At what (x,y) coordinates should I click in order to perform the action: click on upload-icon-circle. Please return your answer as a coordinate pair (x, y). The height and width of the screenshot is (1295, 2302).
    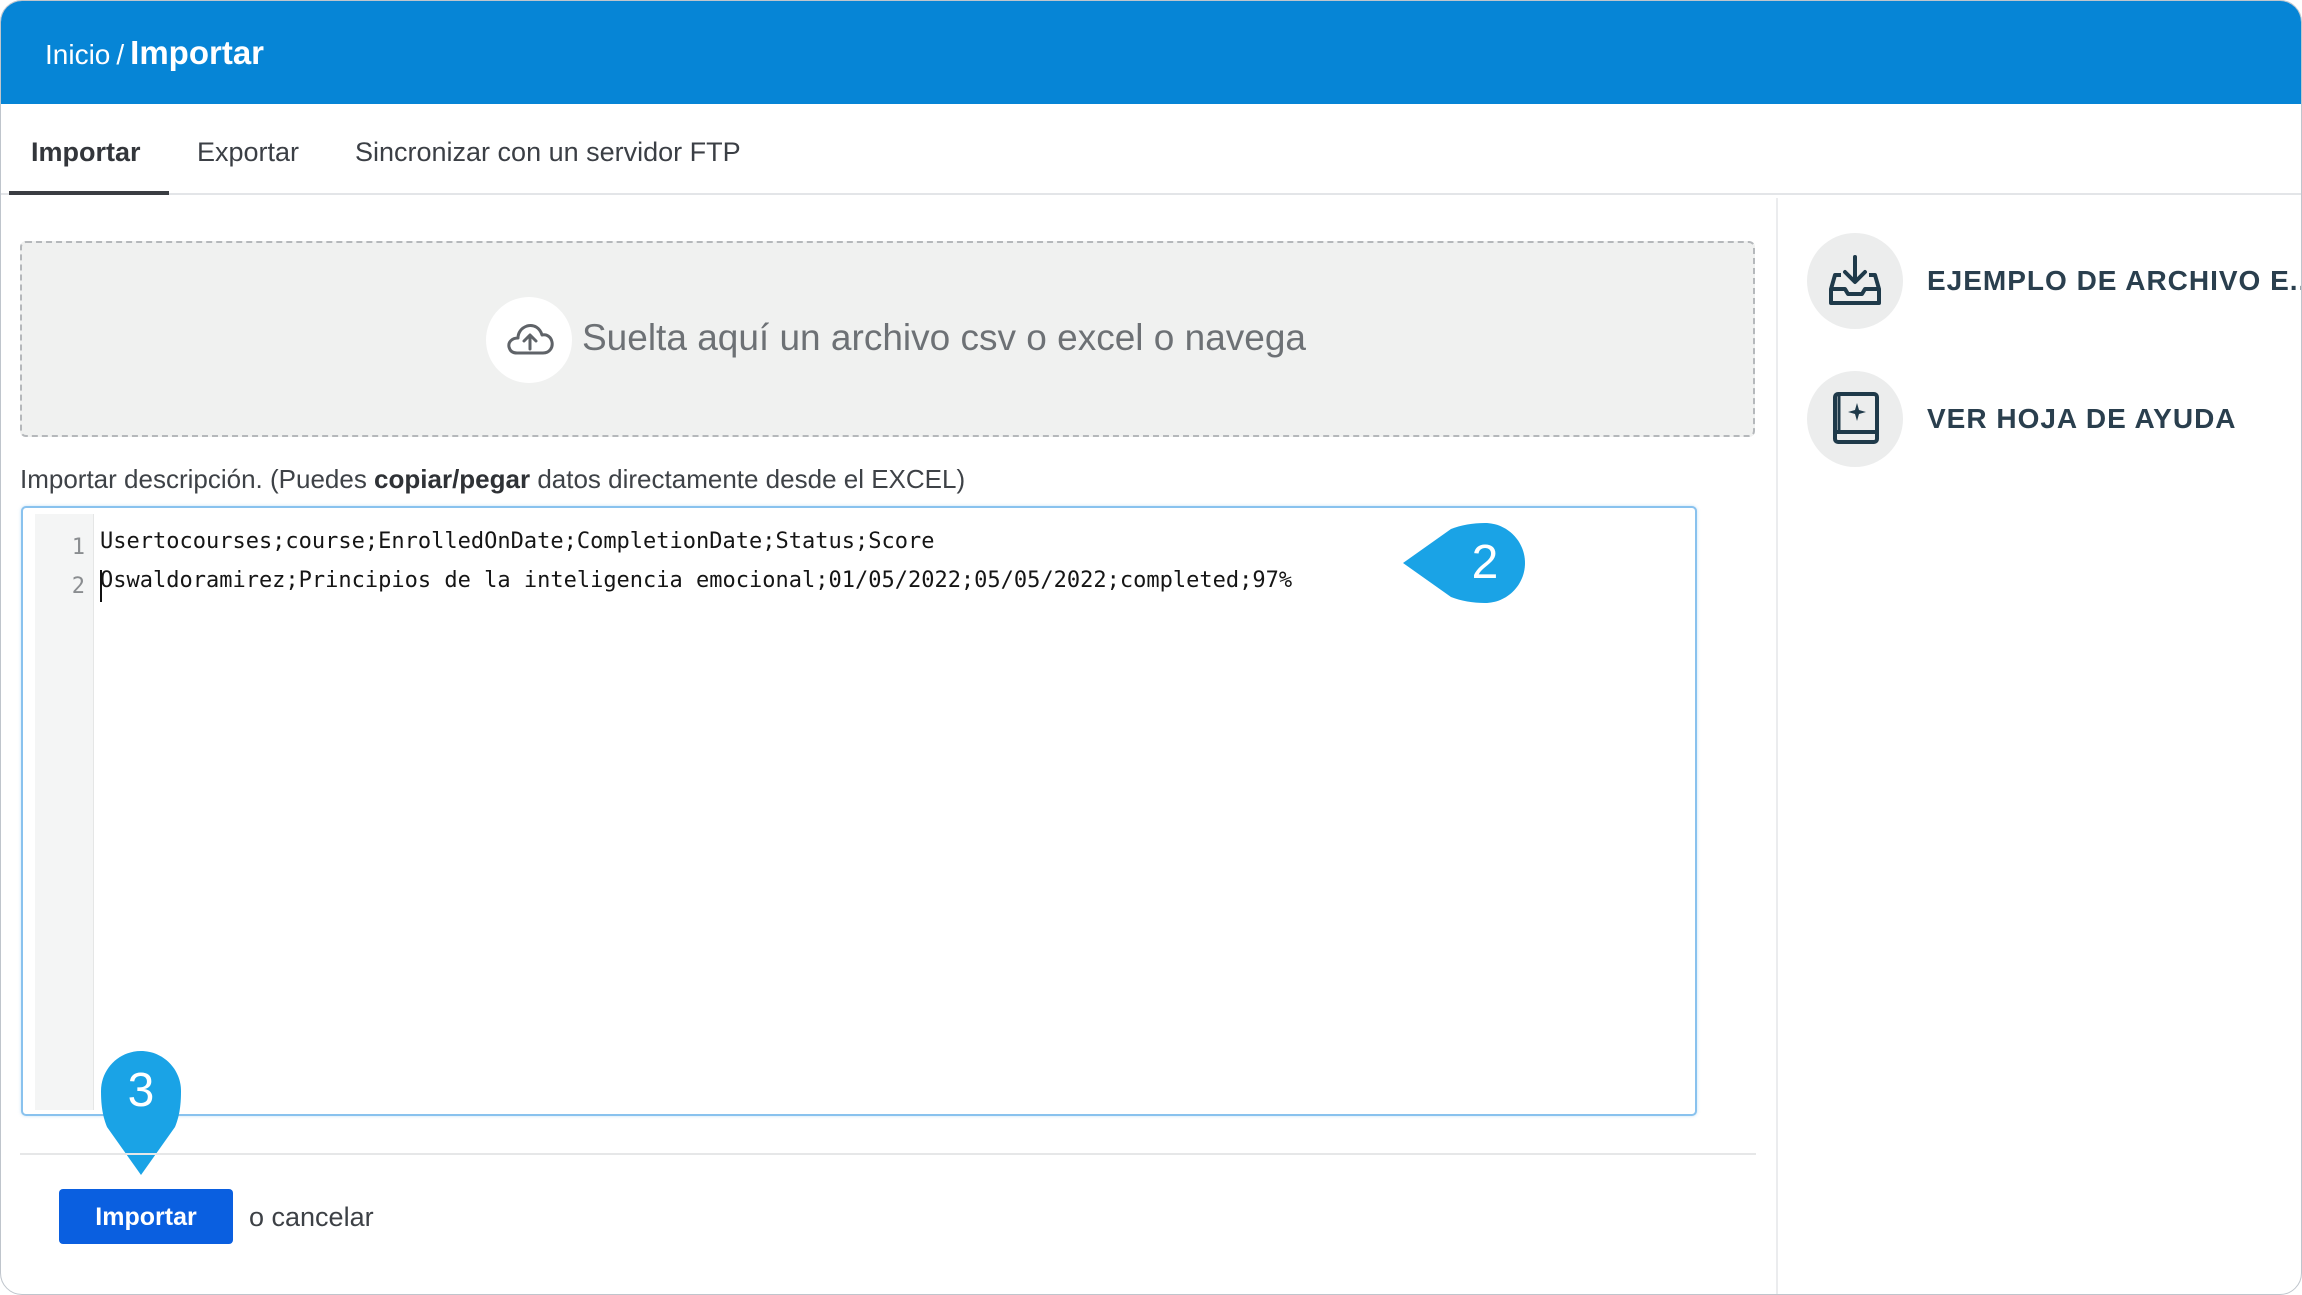
    Looking at the image, I should click on (529, 340).